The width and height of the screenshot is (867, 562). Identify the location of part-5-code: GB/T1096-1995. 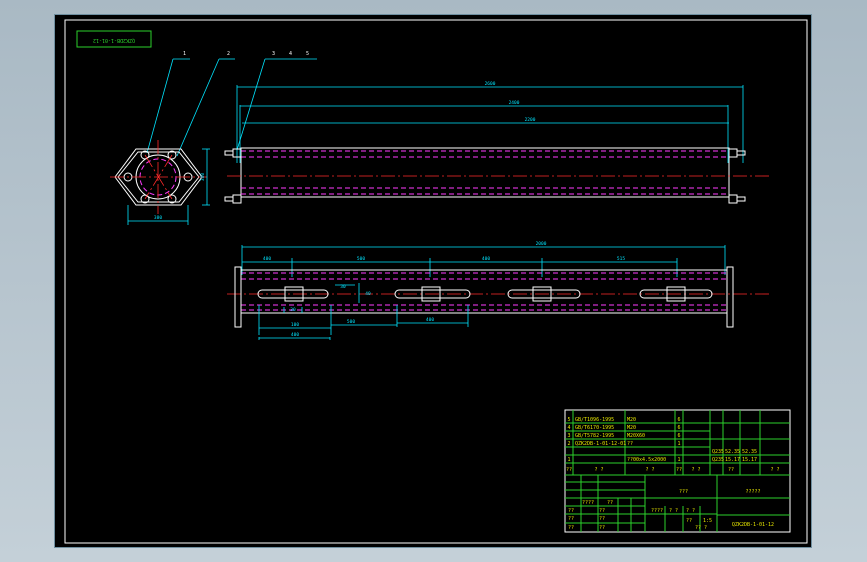
(594, 420).